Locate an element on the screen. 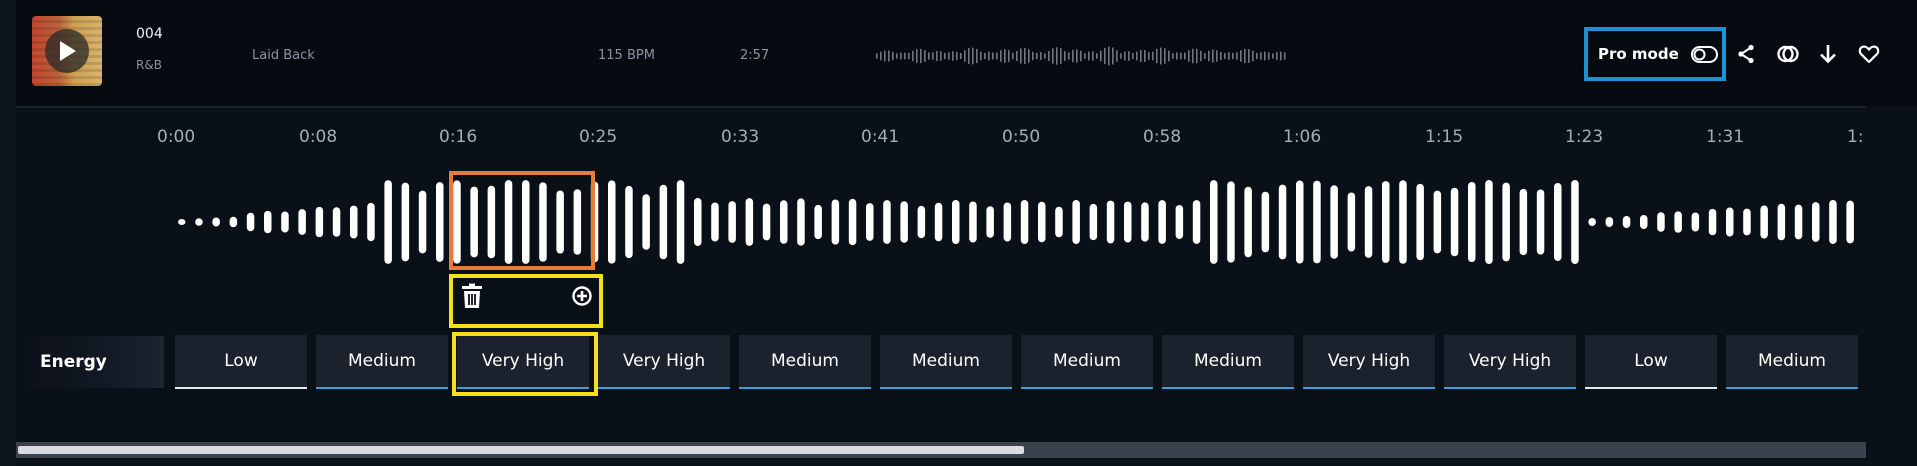 The image size is (1917, 466). download-icon is located at coordinates (1828, 54).